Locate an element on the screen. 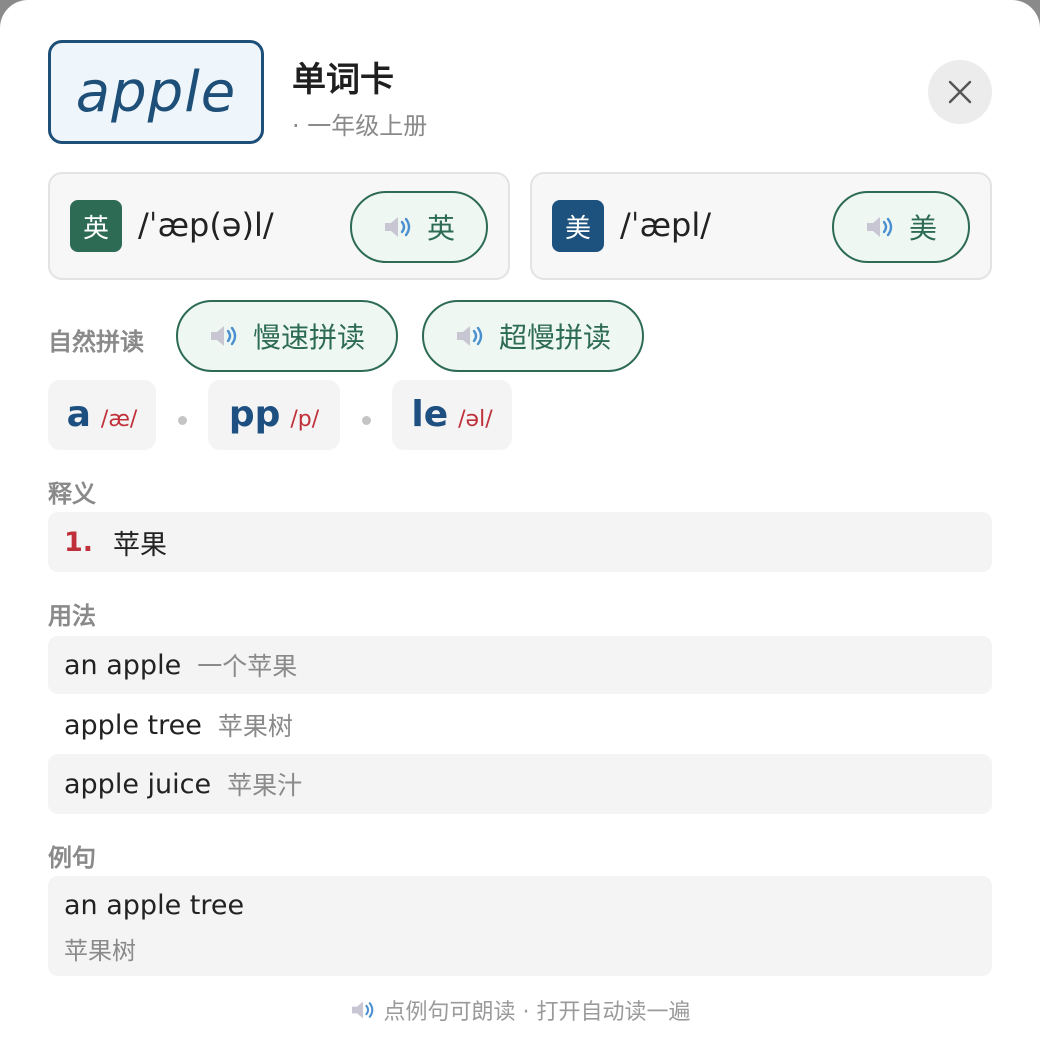 Image resolution: width=1040 pixels, height=1060 pixels. slow-phonics-button: 慢速拼读 is located at coordinates (287, 336).